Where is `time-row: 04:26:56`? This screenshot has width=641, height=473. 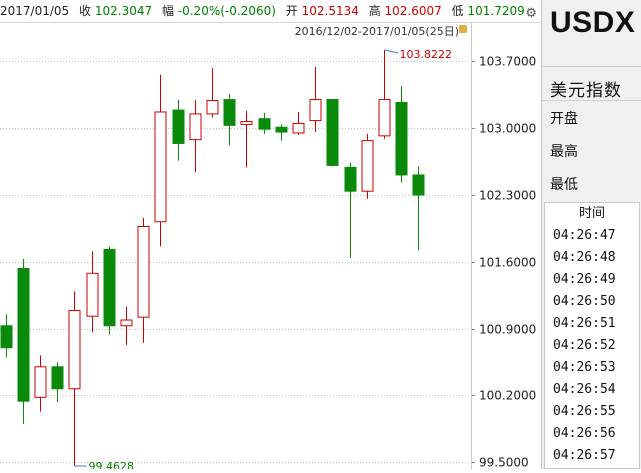 time-row: 04:26:56 is located at coordinates (584, 433).